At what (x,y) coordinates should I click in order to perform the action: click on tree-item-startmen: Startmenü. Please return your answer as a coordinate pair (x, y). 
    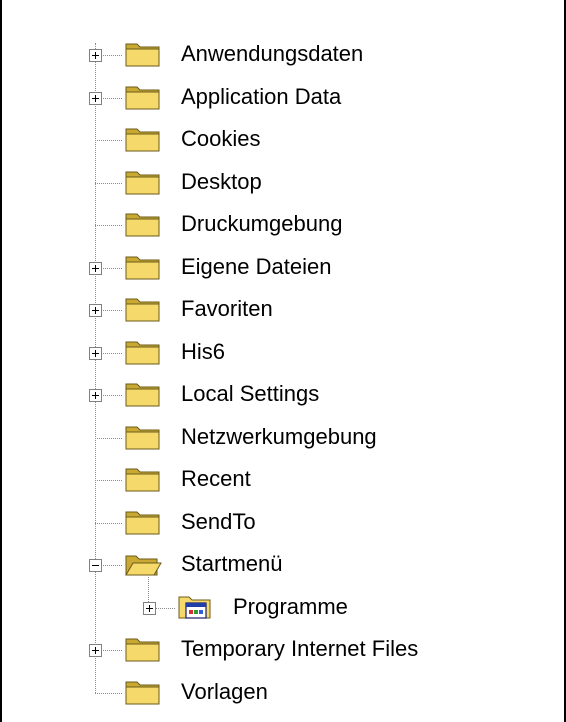
    Looking at the image, I should click on (232, 564).